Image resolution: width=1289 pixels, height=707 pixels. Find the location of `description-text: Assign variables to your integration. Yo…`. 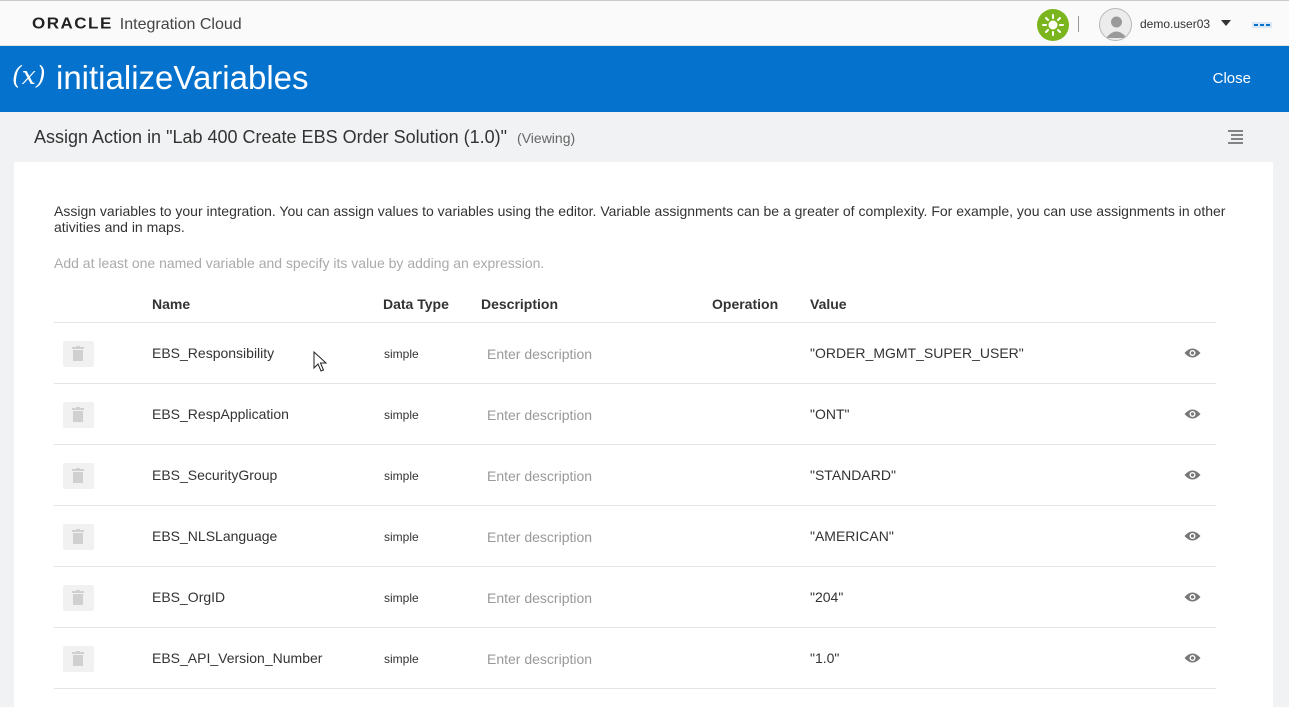

description-text: Assign variables to your integration. Yo… is located at coordinates (640, 219).